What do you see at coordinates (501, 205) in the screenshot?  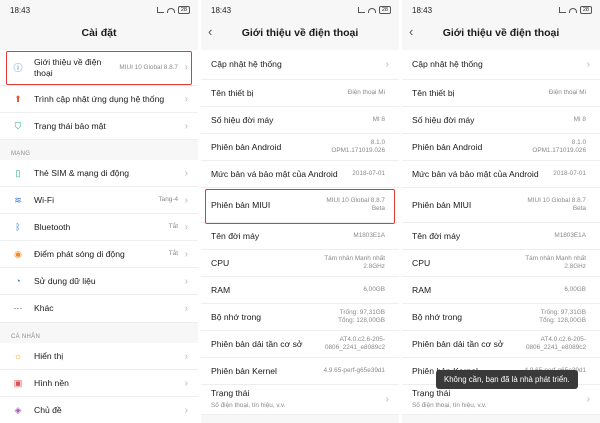 I see `about-row: Phiên bản MIUI MIUI 10 Global 8.8.7 Beta` at bounding box center [501, 205].